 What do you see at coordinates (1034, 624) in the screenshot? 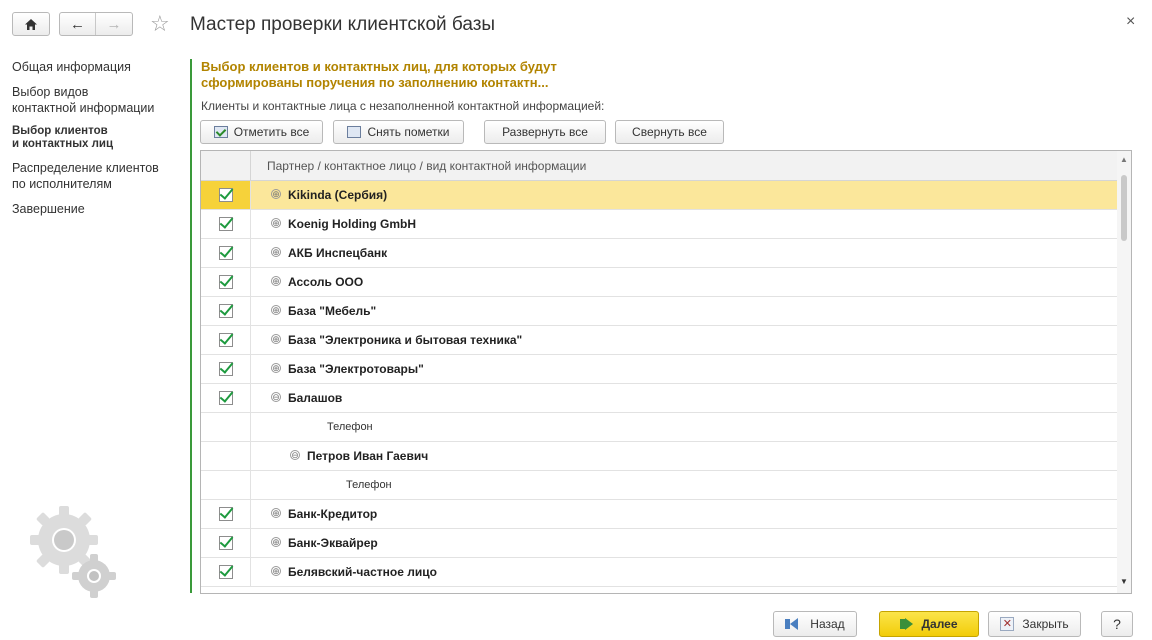
I see `close-button: ✕ Закрыть` at bounding box center [1034, 624].